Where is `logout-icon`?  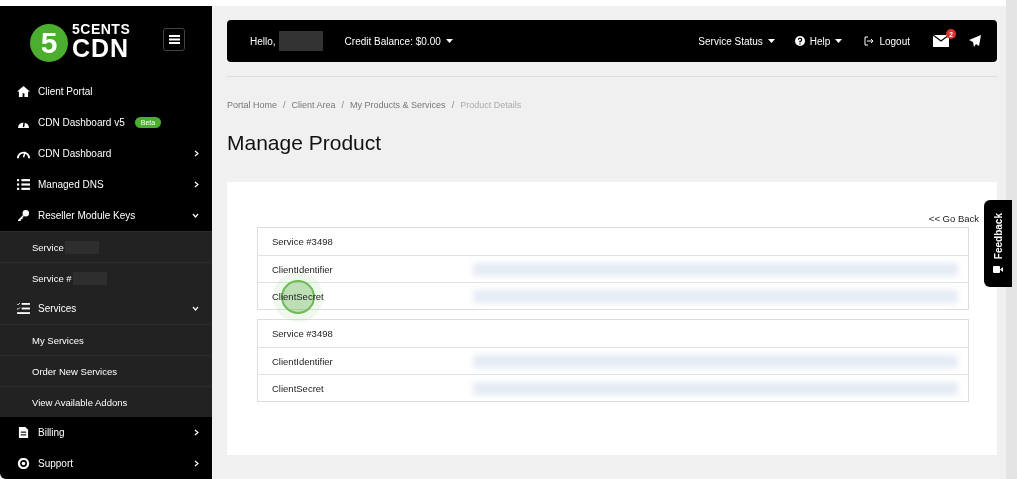
logout-icon is located at coordinates (869, 41).